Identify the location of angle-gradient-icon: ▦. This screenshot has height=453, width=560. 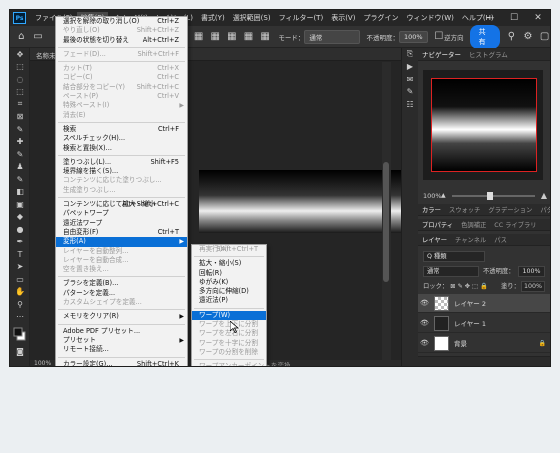
(232, 37).